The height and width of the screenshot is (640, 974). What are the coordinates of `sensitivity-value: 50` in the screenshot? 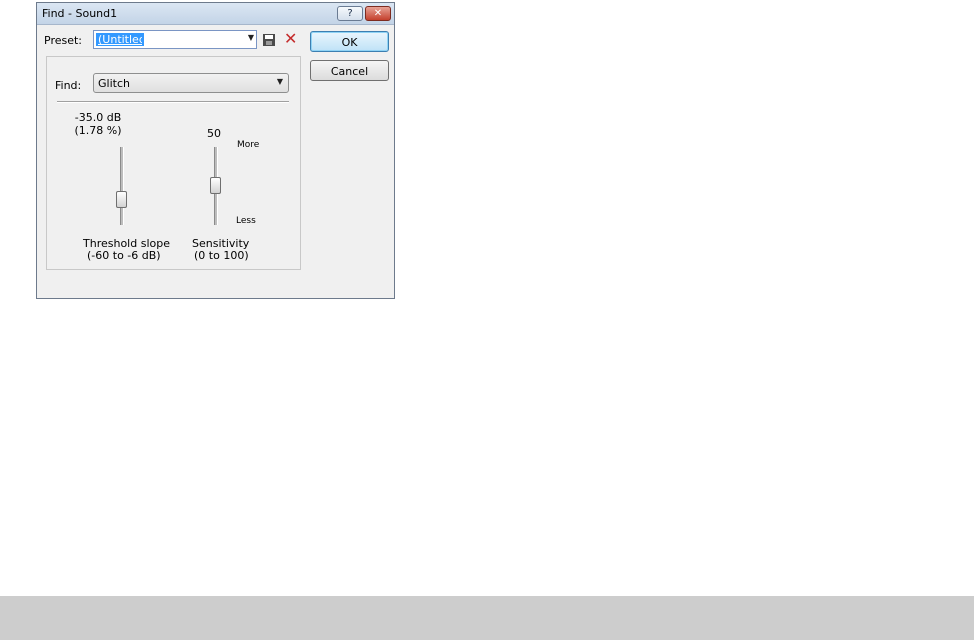 It's located at (214, 133).